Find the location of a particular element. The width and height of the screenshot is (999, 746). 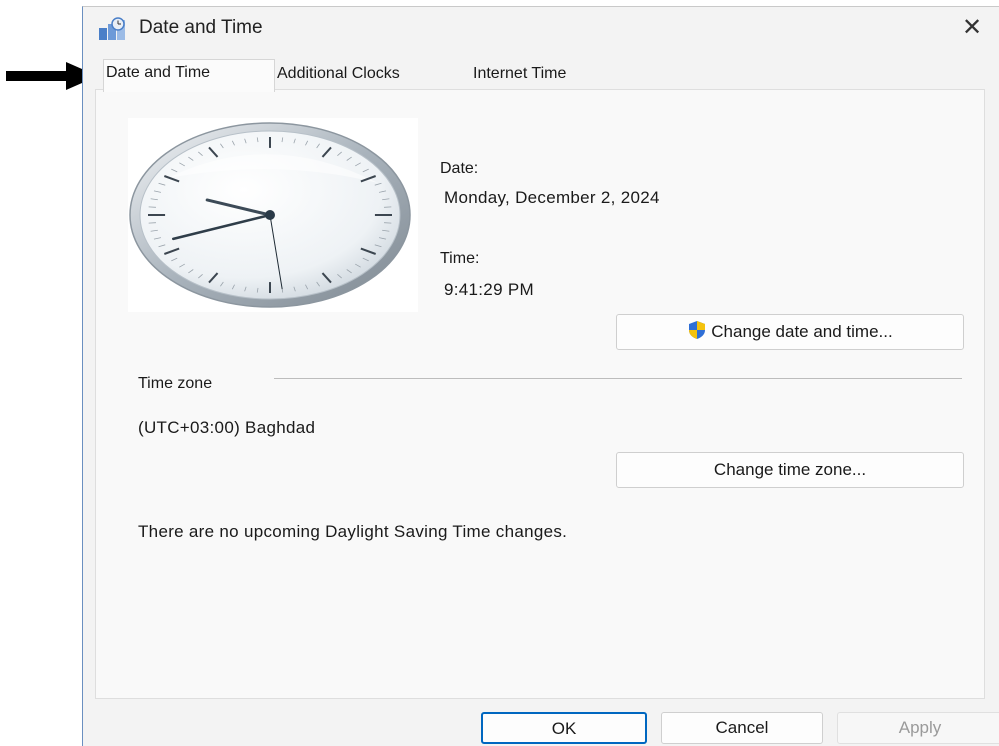

cancel-button: Cancel is located at coordinates (742, 728).